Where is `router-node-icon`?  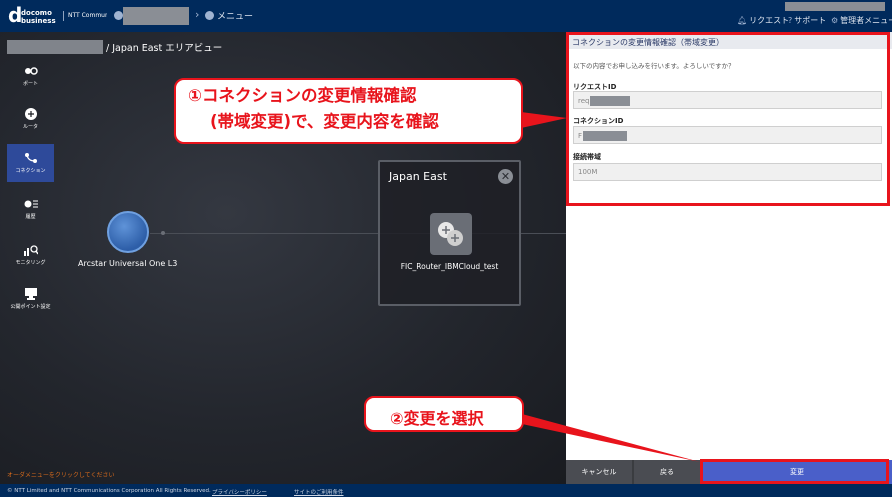 router-node-icon is located at coordinates (451, 234).